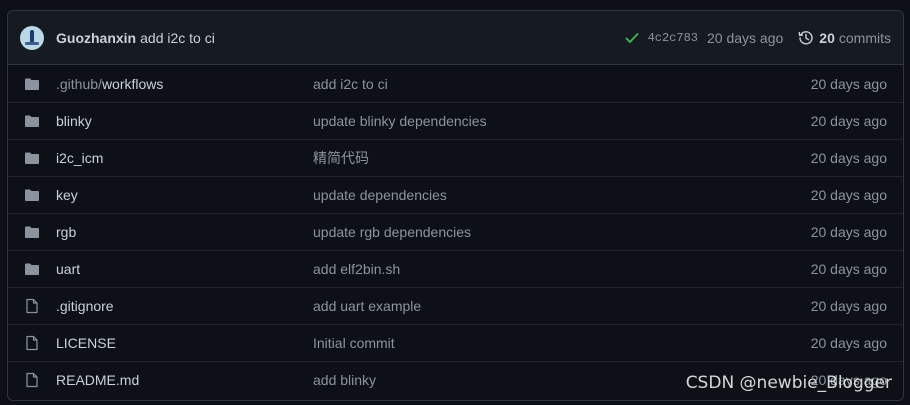  Describe the element at coordinates (550, 269) in the screenshot. I see `file-commit-message: add elf2bin.sh` at that location.